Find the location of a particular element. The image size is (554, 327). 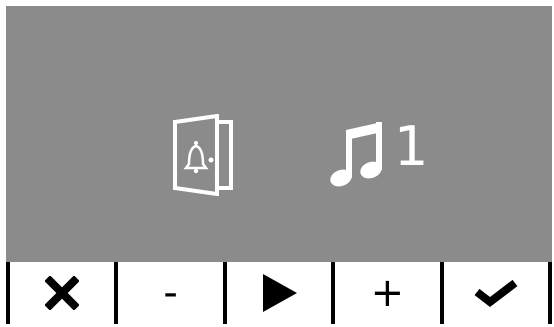

melody-number: 1 is located at coordinates (411, 146).